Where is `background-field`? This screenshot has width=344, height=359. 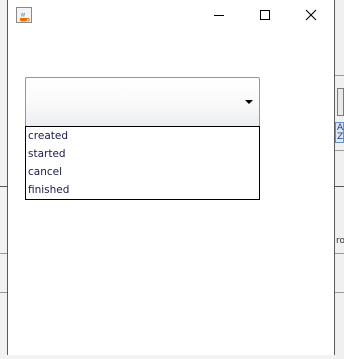
background-field is located at coordinates (340, 102).